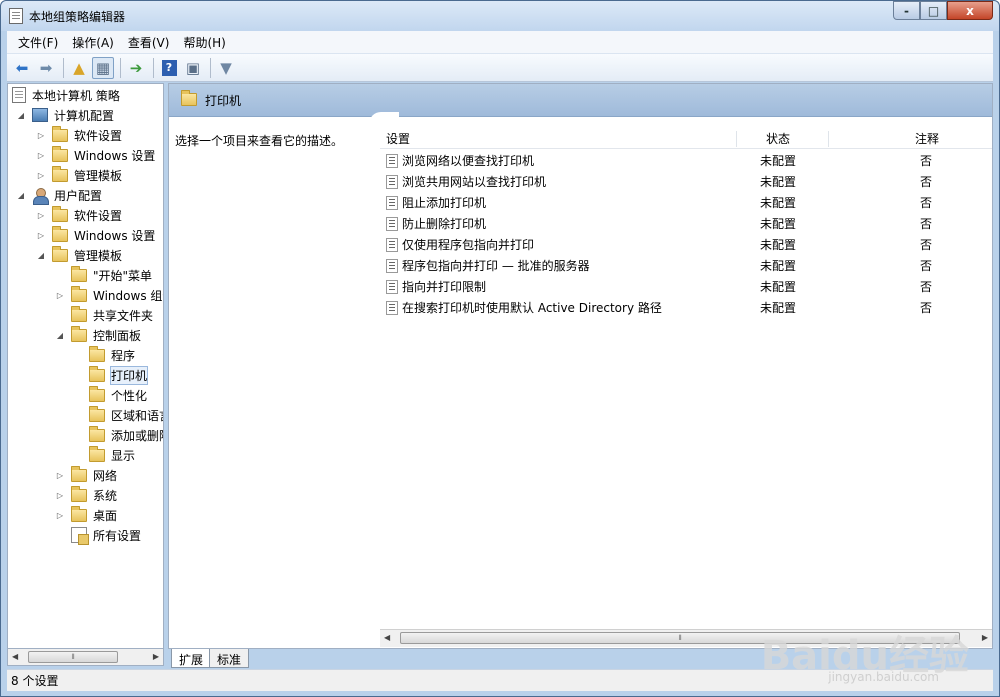 The height and width of the screenshot is (697, 1000). What do you see at coordinates (118, 415) in the screenshot?
I see `tree-item-region-language: 区域和语言` at bounding box center [118, 415].